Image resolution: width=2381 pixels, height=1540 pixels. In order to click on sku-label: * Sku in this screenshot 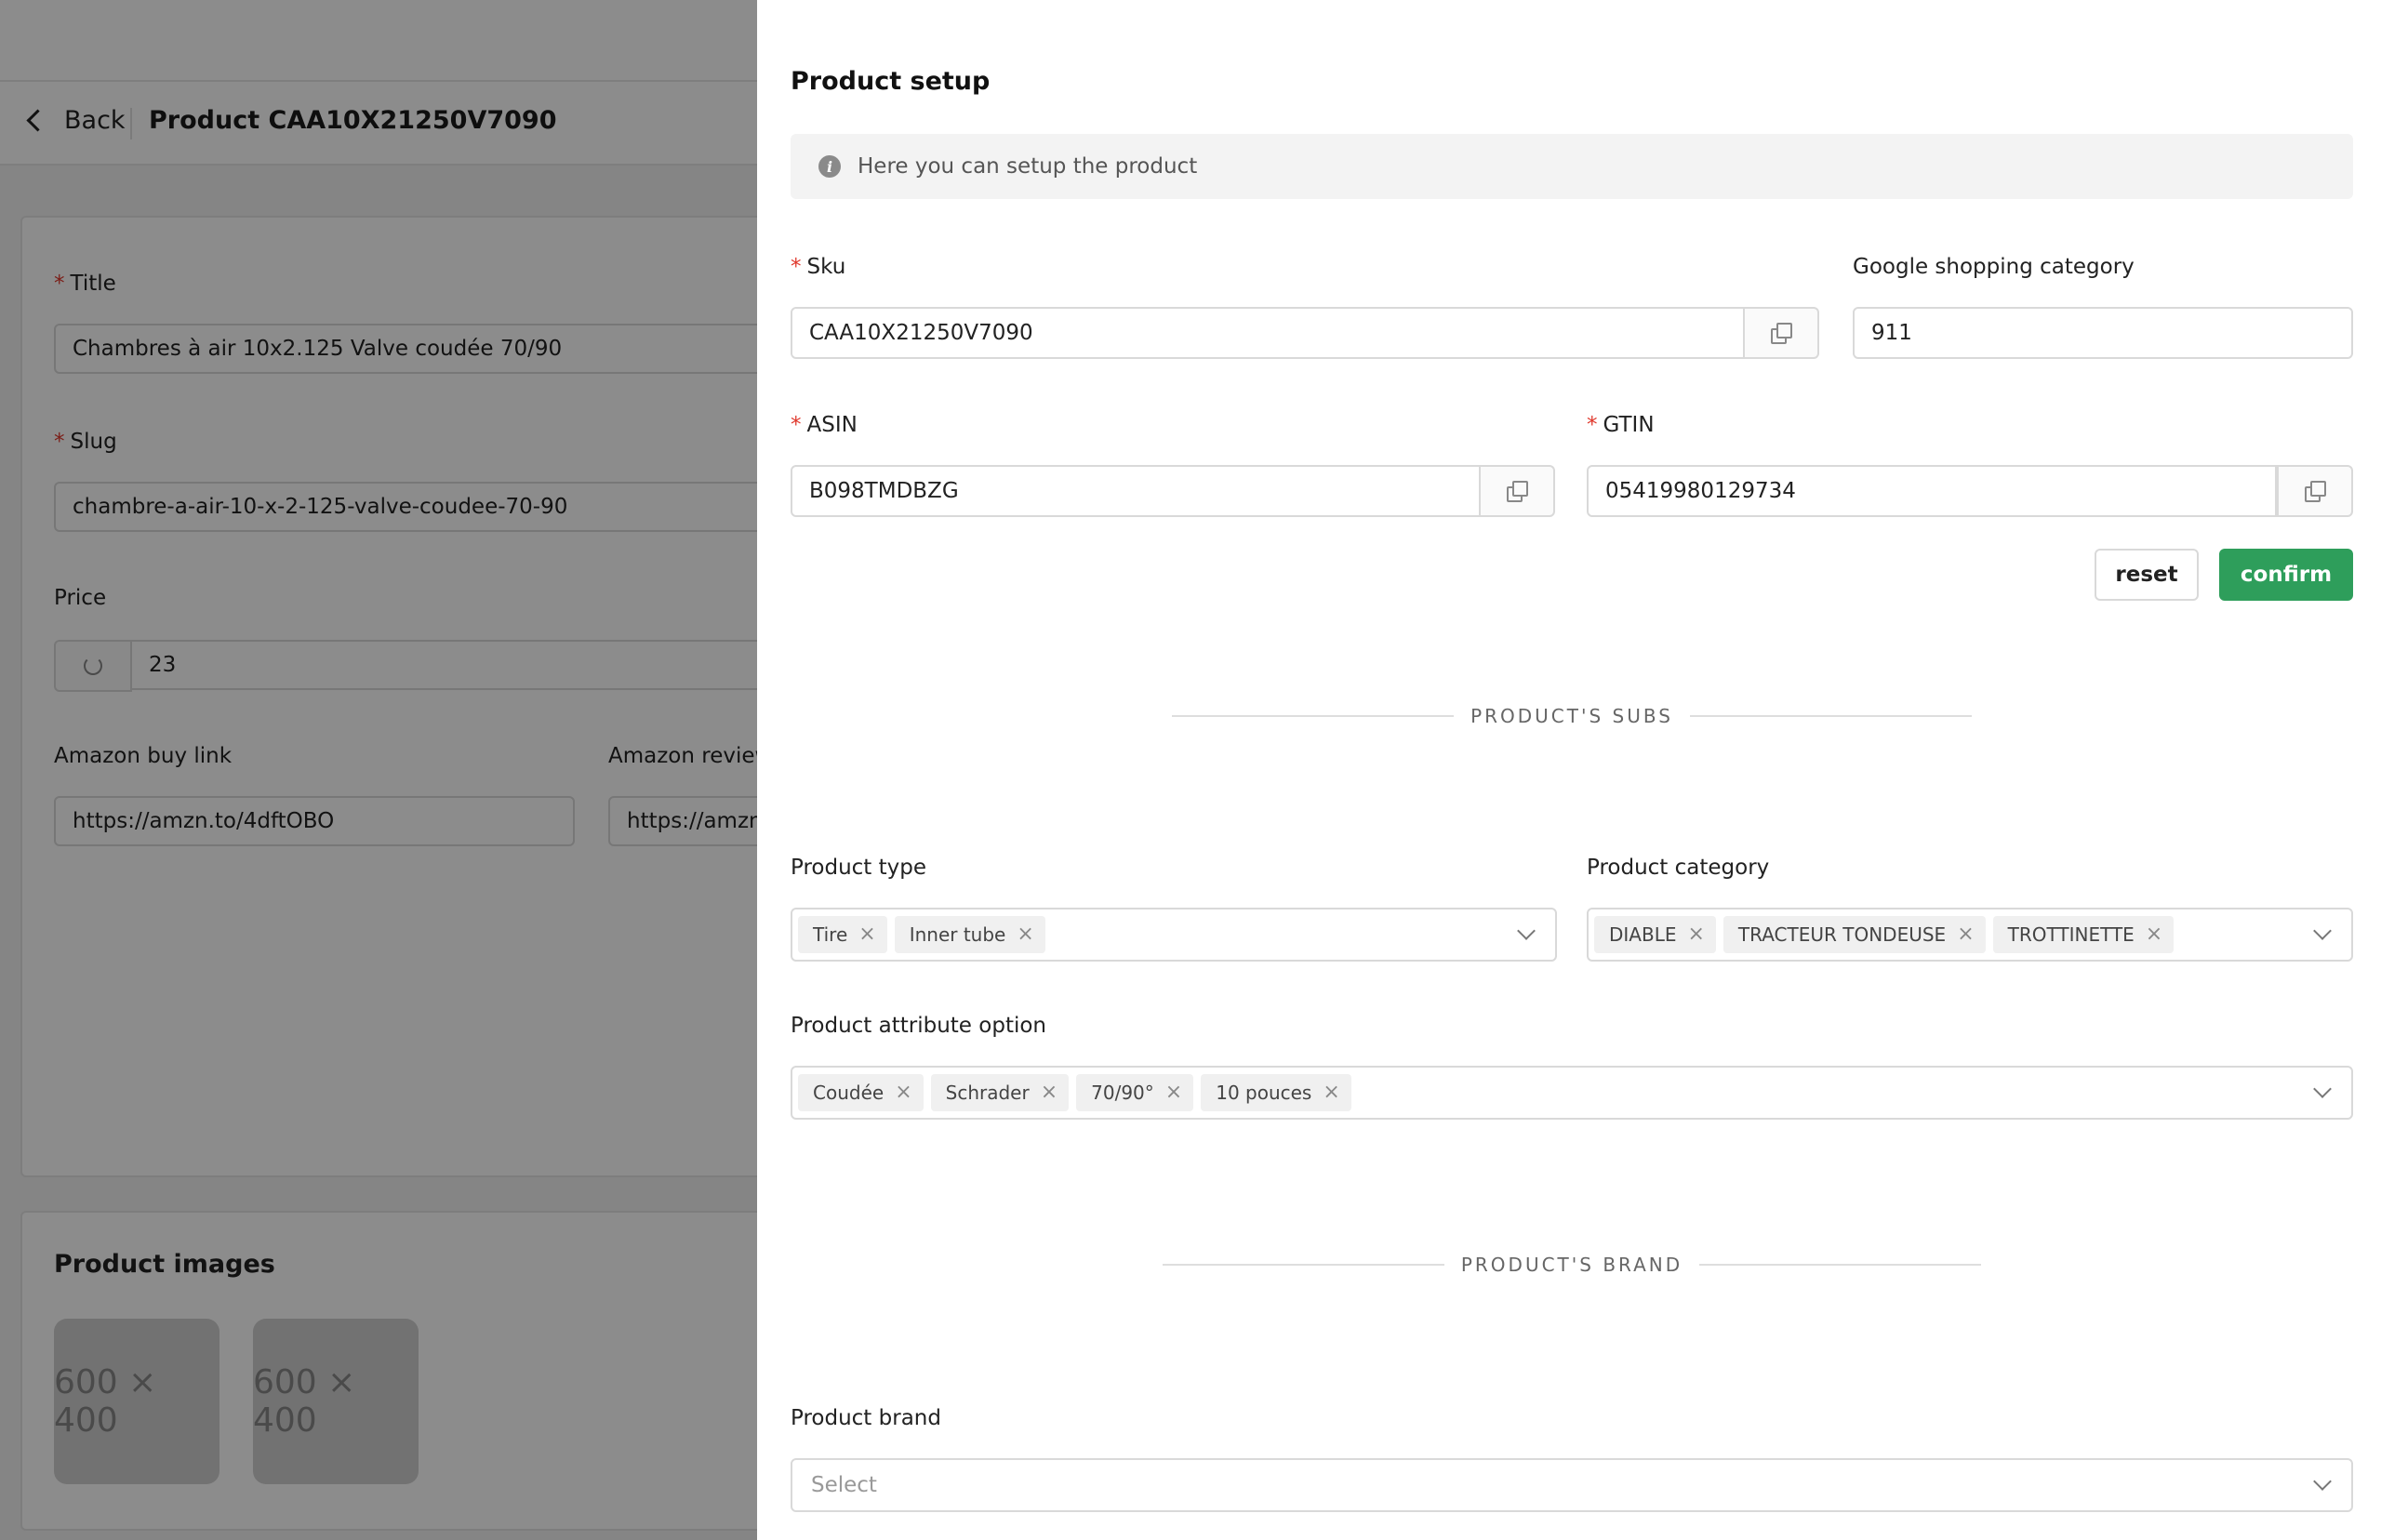, I will do `click(818, 267)`.